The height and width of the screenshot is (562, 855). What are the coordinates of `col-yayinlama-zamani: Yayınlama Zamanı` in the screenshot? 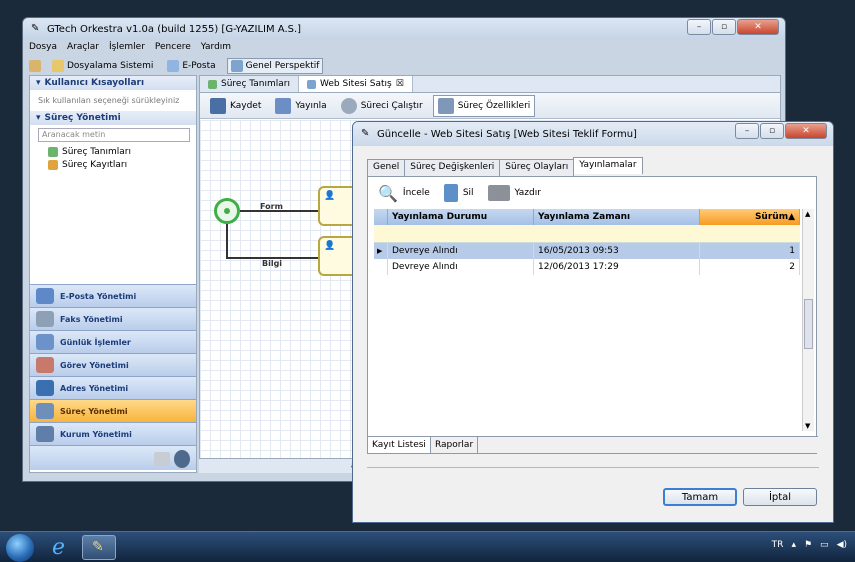 It's located at (617, 217).